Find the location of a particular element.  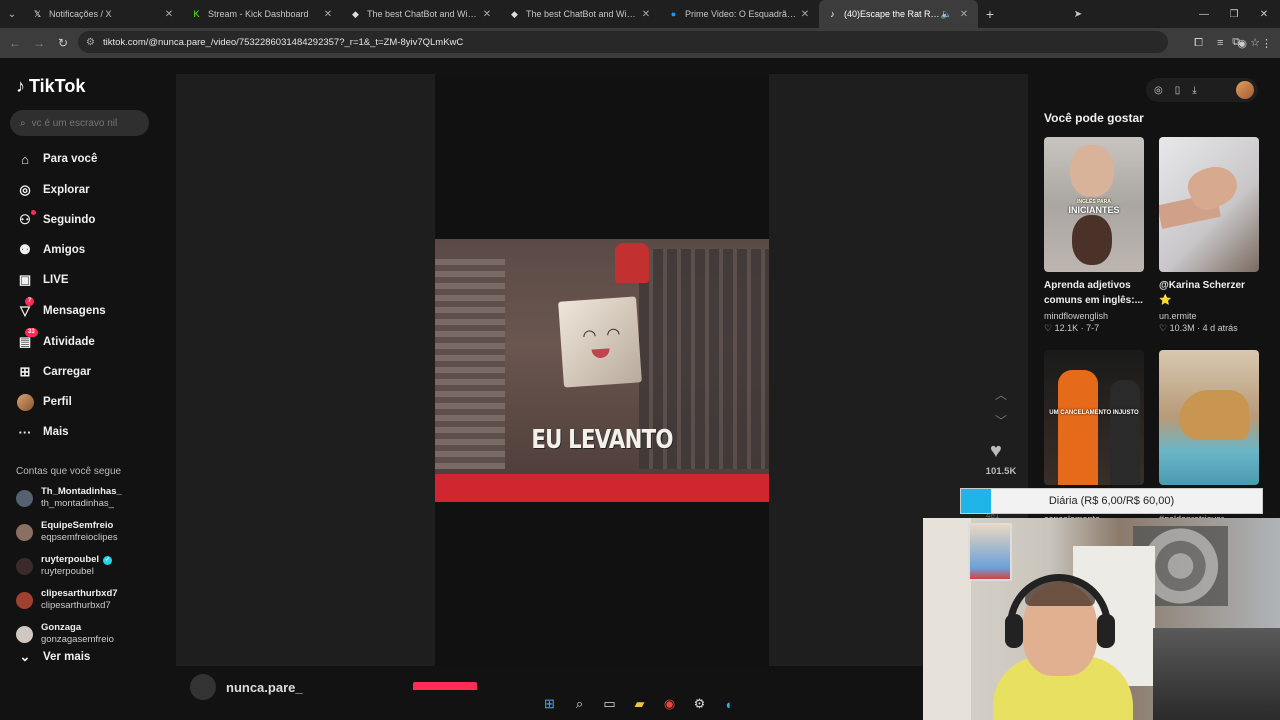

taskbar-search-icon: ⌕ is located at coordinates (579, 704).